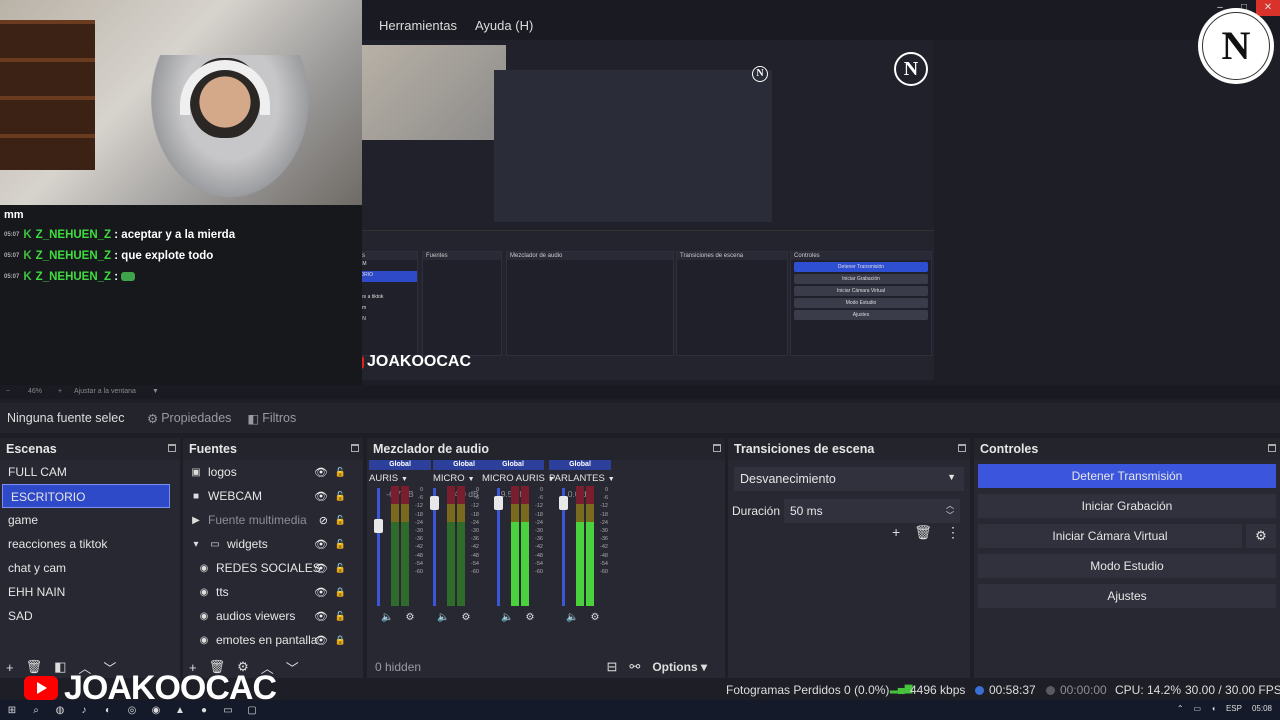 The height and width of the screenshot is (720, 1280). What do you see at coordinates (273, 520) in the screenshot?
I see `source-item-fuente-multimedia: ▶ Fuente multimedia ⊘ 🔓` at bounding box center [273, 520].